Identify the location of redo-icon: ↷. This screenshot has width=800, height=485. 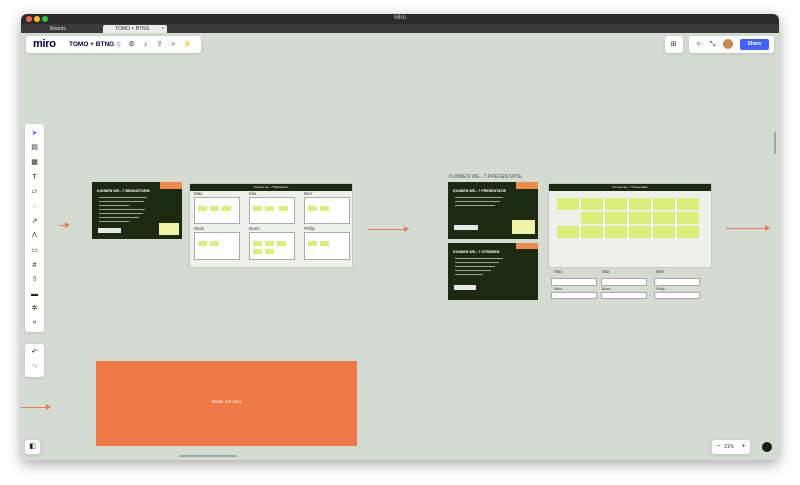
(34, 367).